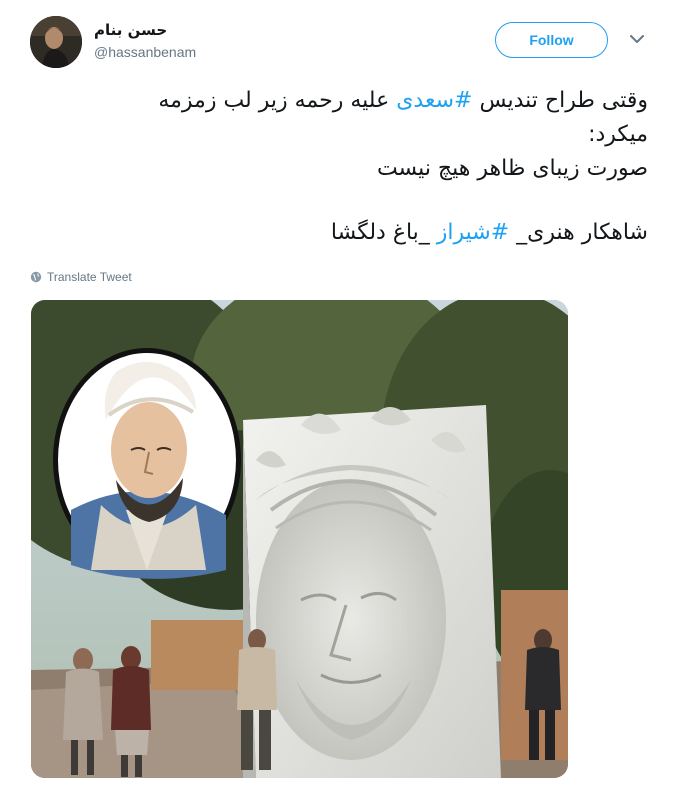 Image resolution: width=677 pixels, height=792 pixels. I want to click on avatar, so click(56, 42).